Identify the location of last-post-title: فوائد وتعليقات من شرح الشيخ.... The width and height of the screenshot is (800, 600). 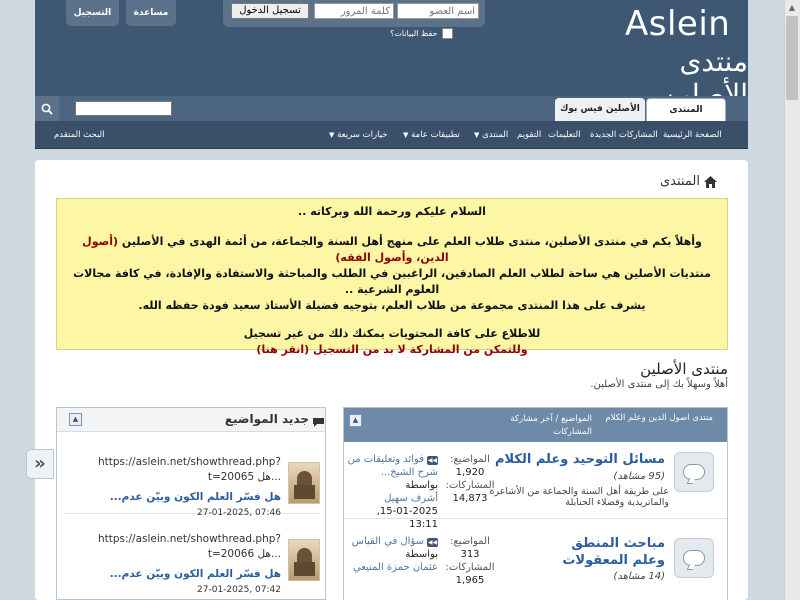
(393, 466).